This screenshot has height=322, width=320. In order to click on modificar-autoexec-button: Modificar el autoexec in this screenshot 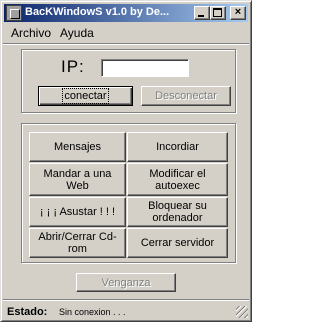, I will do `click(177, 179)`.